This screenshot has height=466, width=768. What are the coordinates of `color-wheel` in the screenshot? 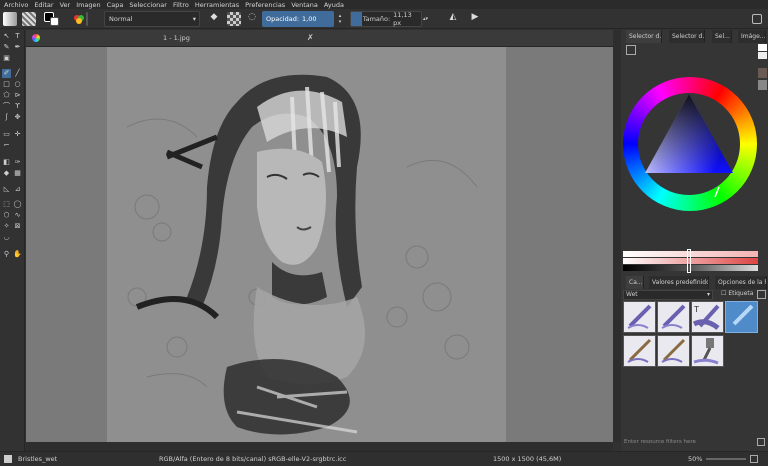 It's located at (690, 144).